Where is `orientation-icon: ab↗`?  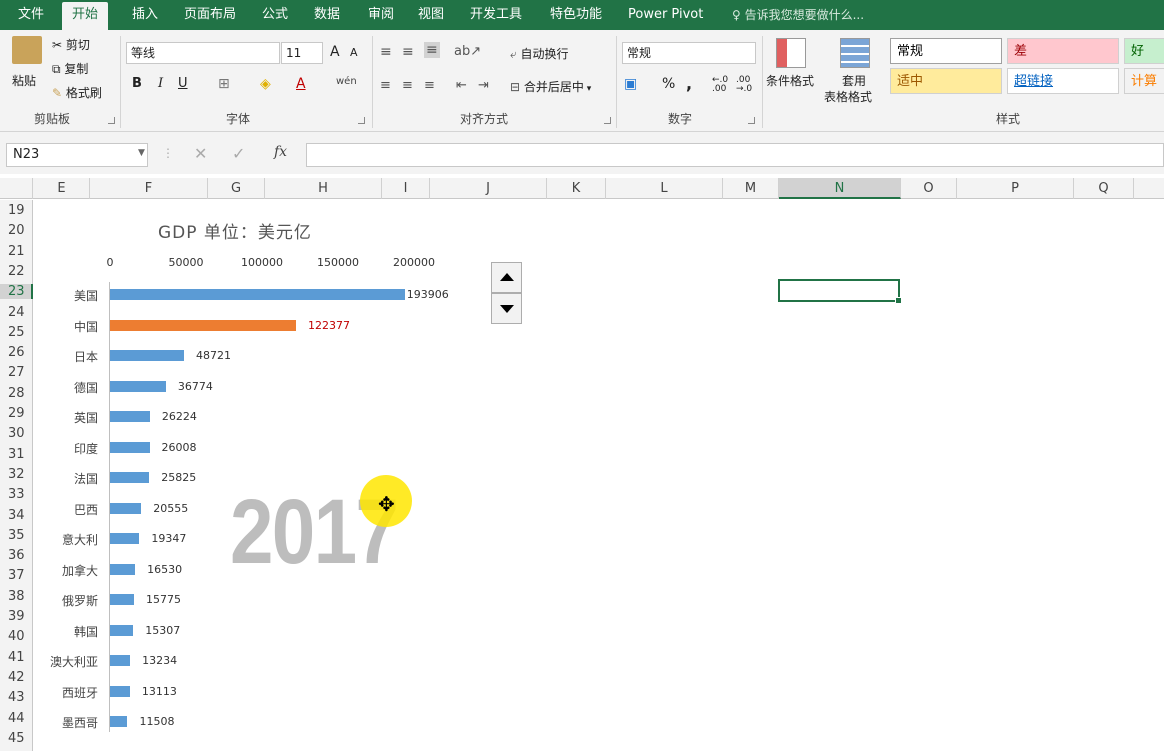 orientation-icon: ab↗ is located at coordinates (467, 51).